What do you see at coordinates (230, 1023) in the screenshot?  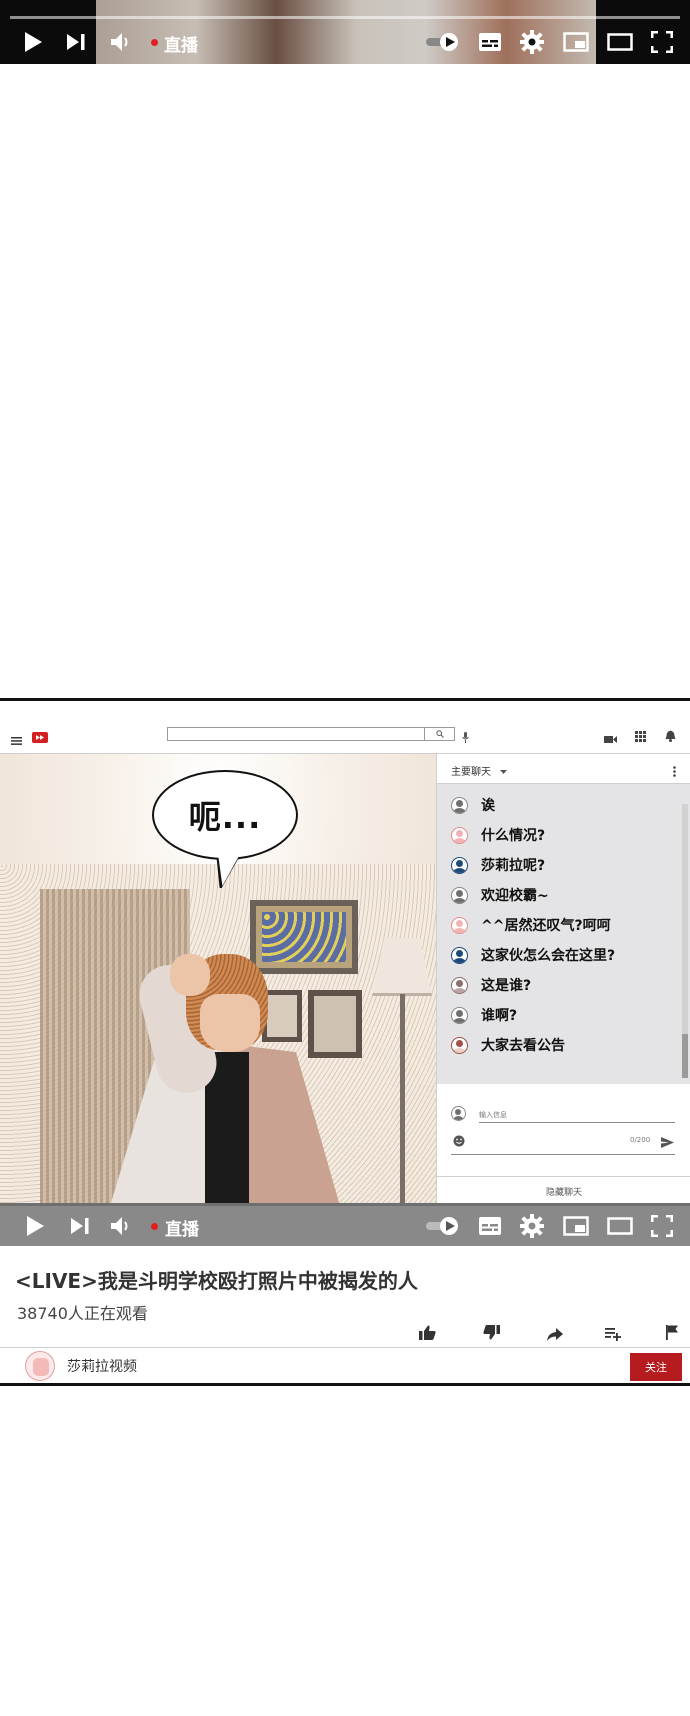 I see `character-face` at bounding box center [230, 1023].